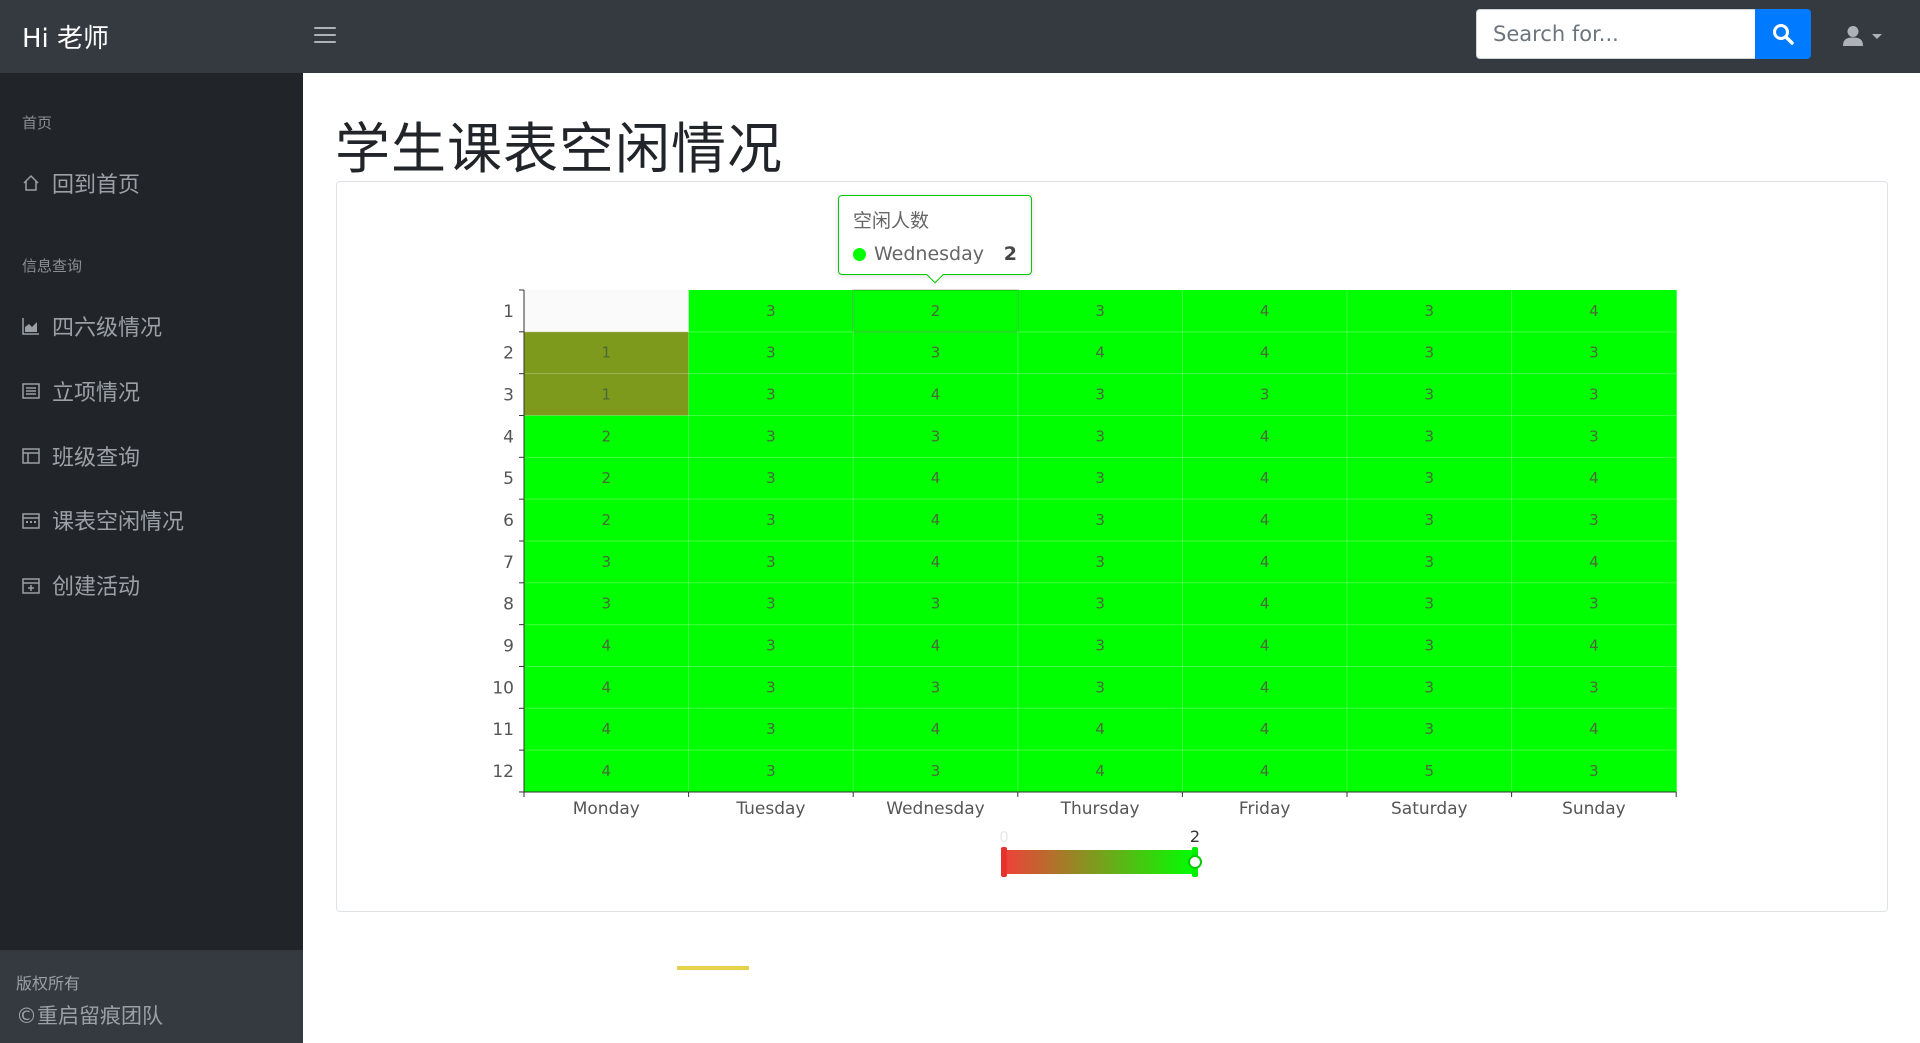 This screenshot has width=1920, height=1043. I want to click on sidebar-item-label: 课表空闲情况, so click(118, 522).